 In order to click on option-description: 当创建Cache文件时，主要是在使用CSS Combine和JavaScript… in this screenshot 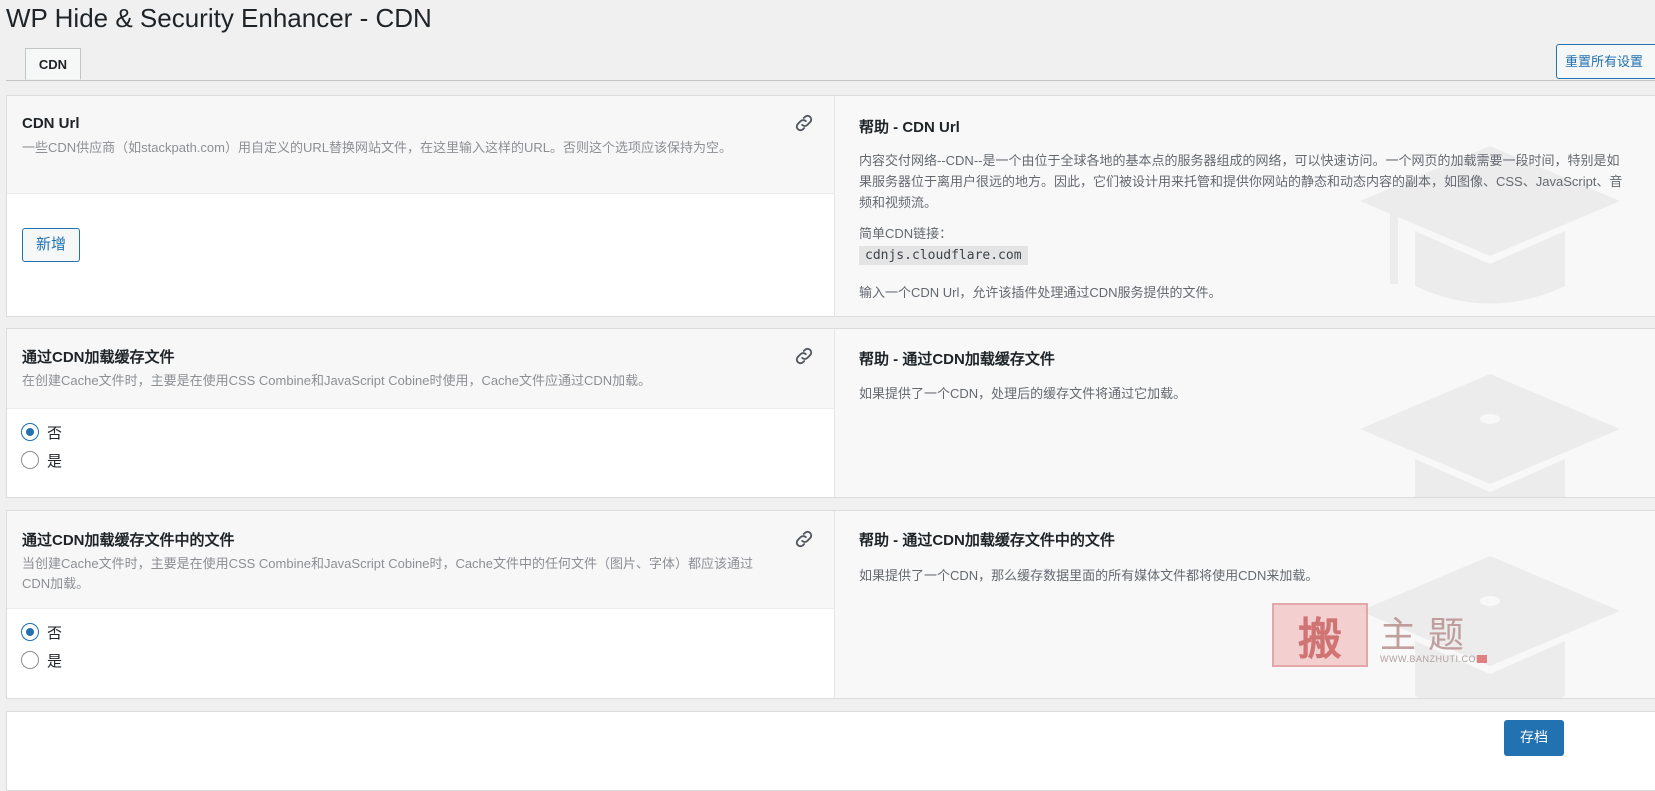, I will do `click(388, 573)`.